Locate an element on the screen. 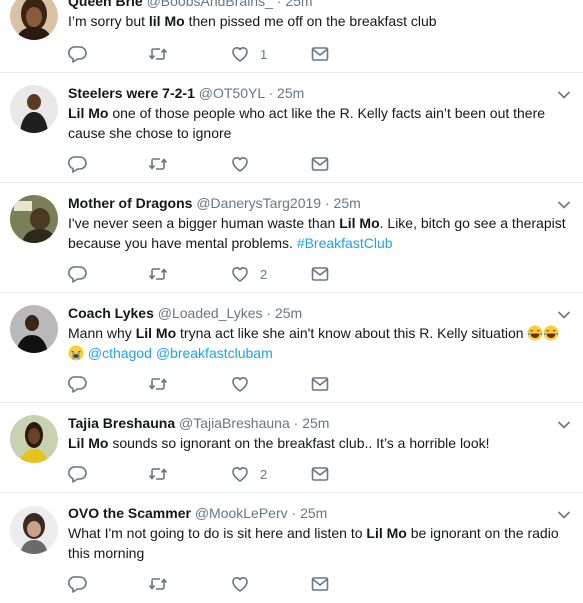 The image size is (583, 603). like-count: 1 is located at coordinates (264, 54).